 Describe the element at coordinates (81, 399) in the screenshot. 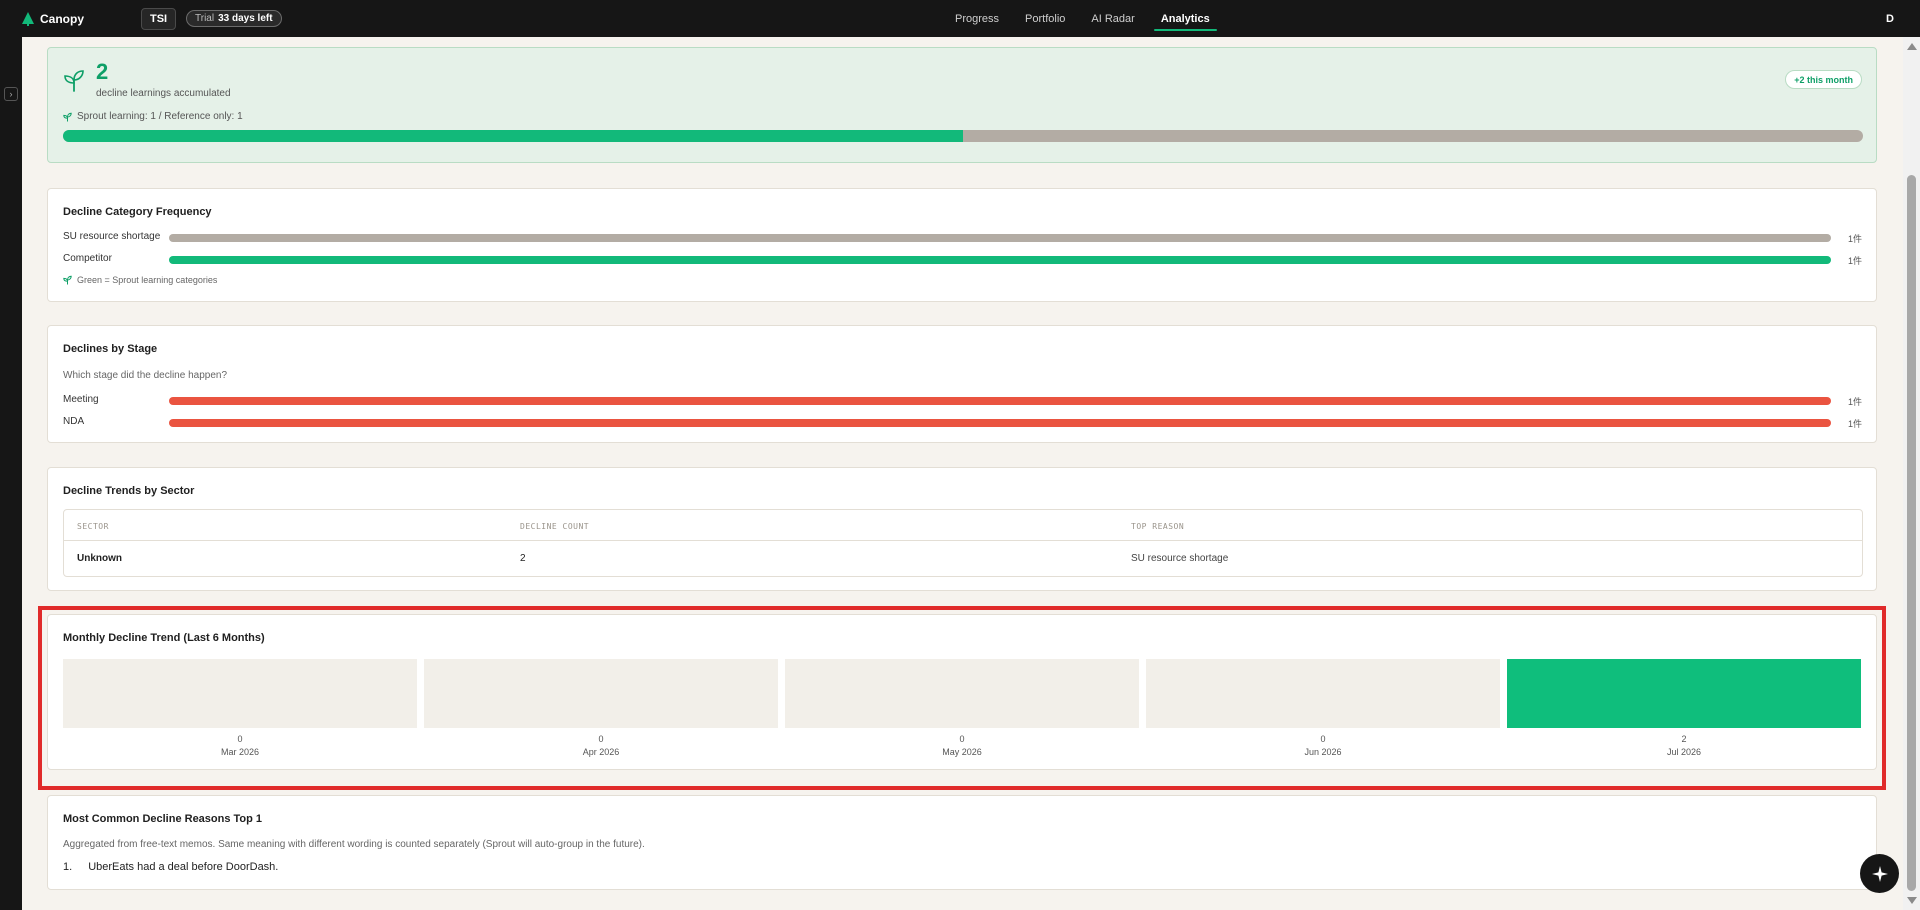

I see `stage-label: Meeting` at that location.